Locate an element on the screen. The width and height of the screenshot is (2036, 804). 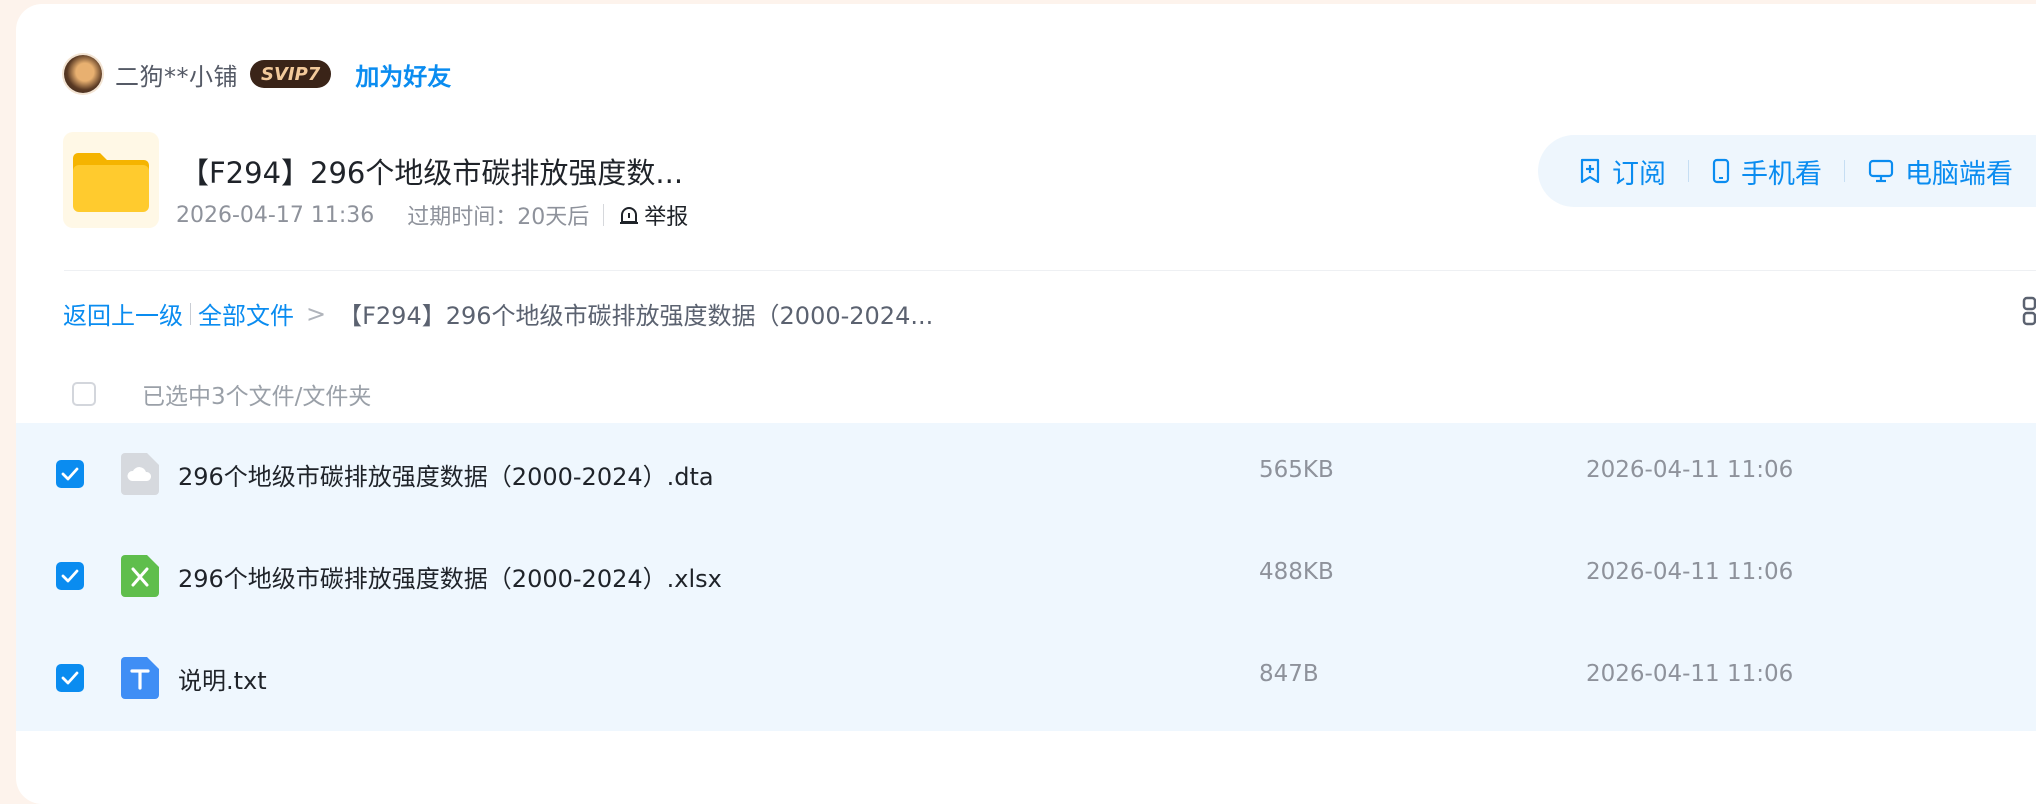
file-name: 296个地级市碳排放强度数据（2000-2024）.dta is located at coordinates (446, 474).